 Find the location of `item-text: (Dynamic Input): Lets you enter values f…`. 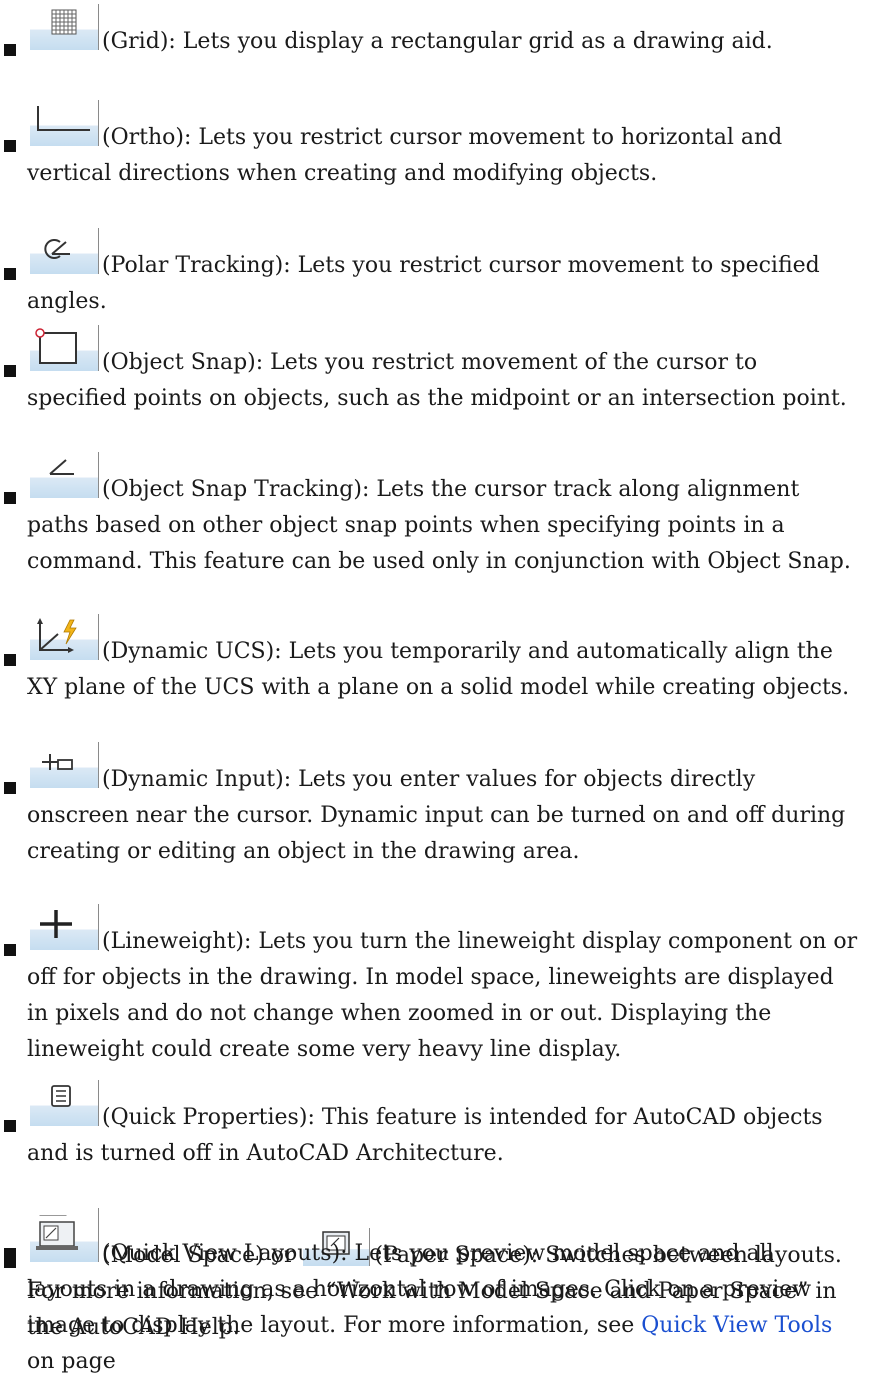

item-text: (Dynamic Input): Lets you enter values f… is located at coordinates (436, 815).